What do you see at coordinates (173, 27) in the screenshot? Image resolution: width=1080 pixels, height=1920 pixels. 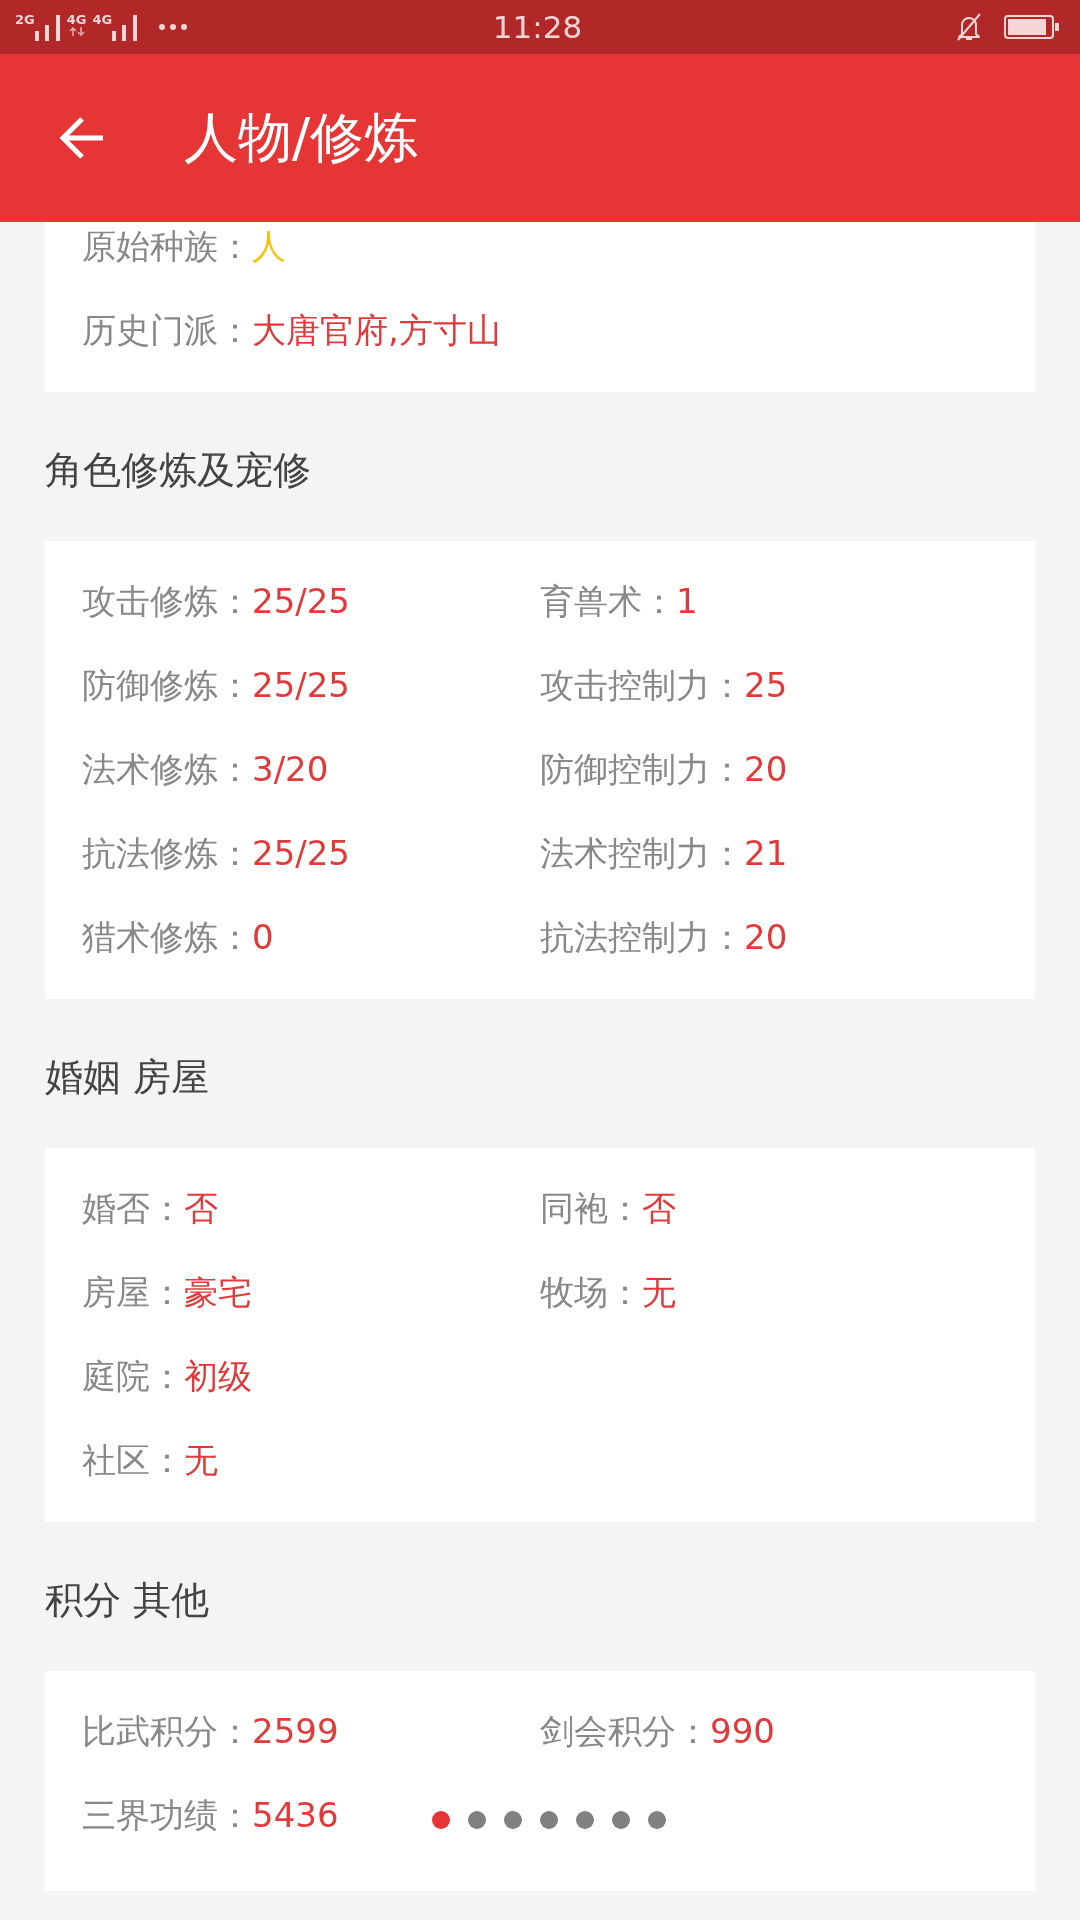 I see `more-dots-icon` at bounding box center [173, 27].